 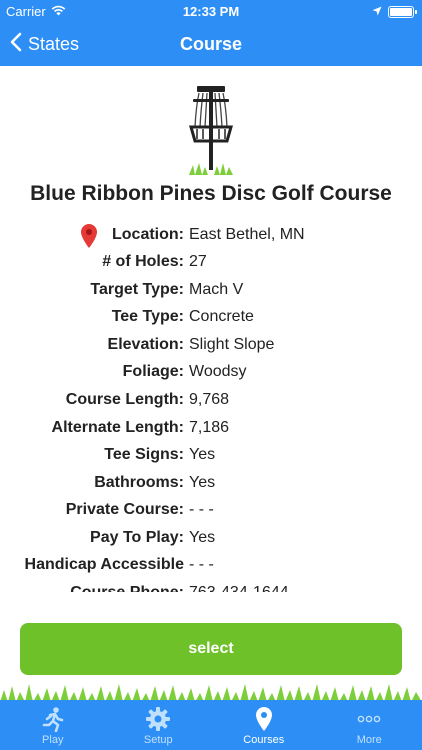 I want to click on more-dots-icon, so click(x=369, y=719).